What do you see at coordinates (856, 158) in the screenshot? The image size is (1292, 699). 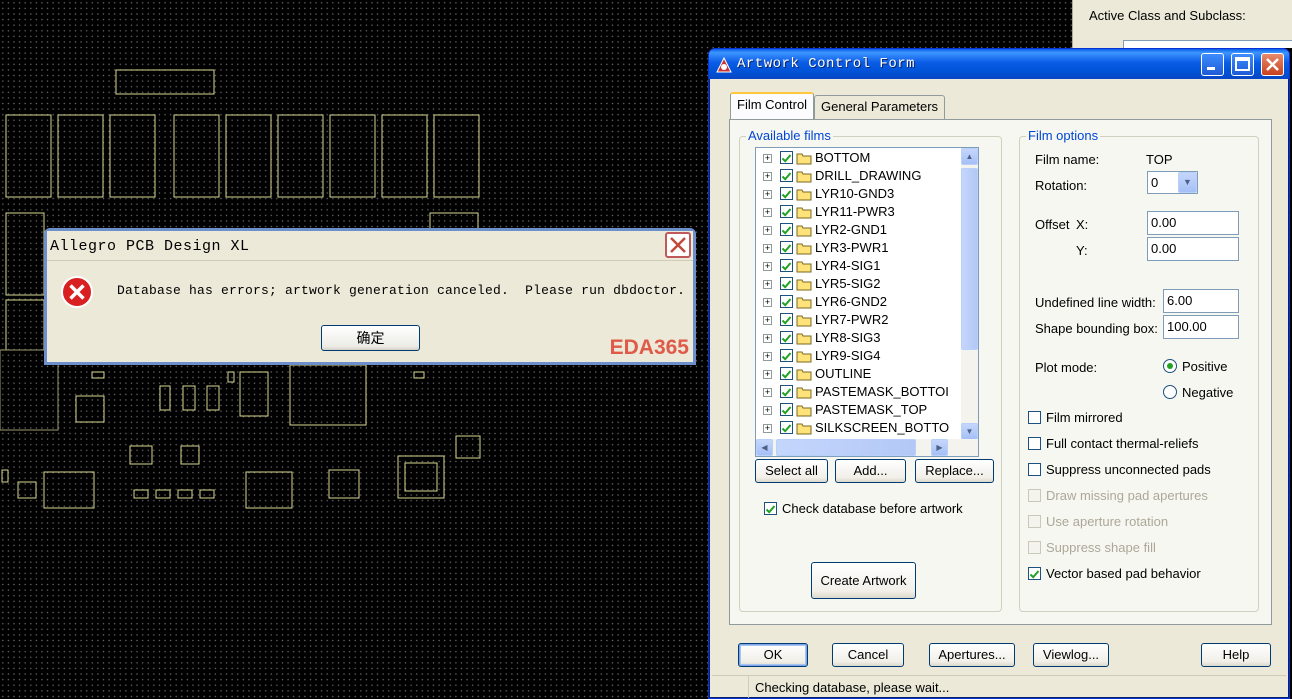 I see `film-list-item: + BOTTOM` at bounding box center [856, 158].